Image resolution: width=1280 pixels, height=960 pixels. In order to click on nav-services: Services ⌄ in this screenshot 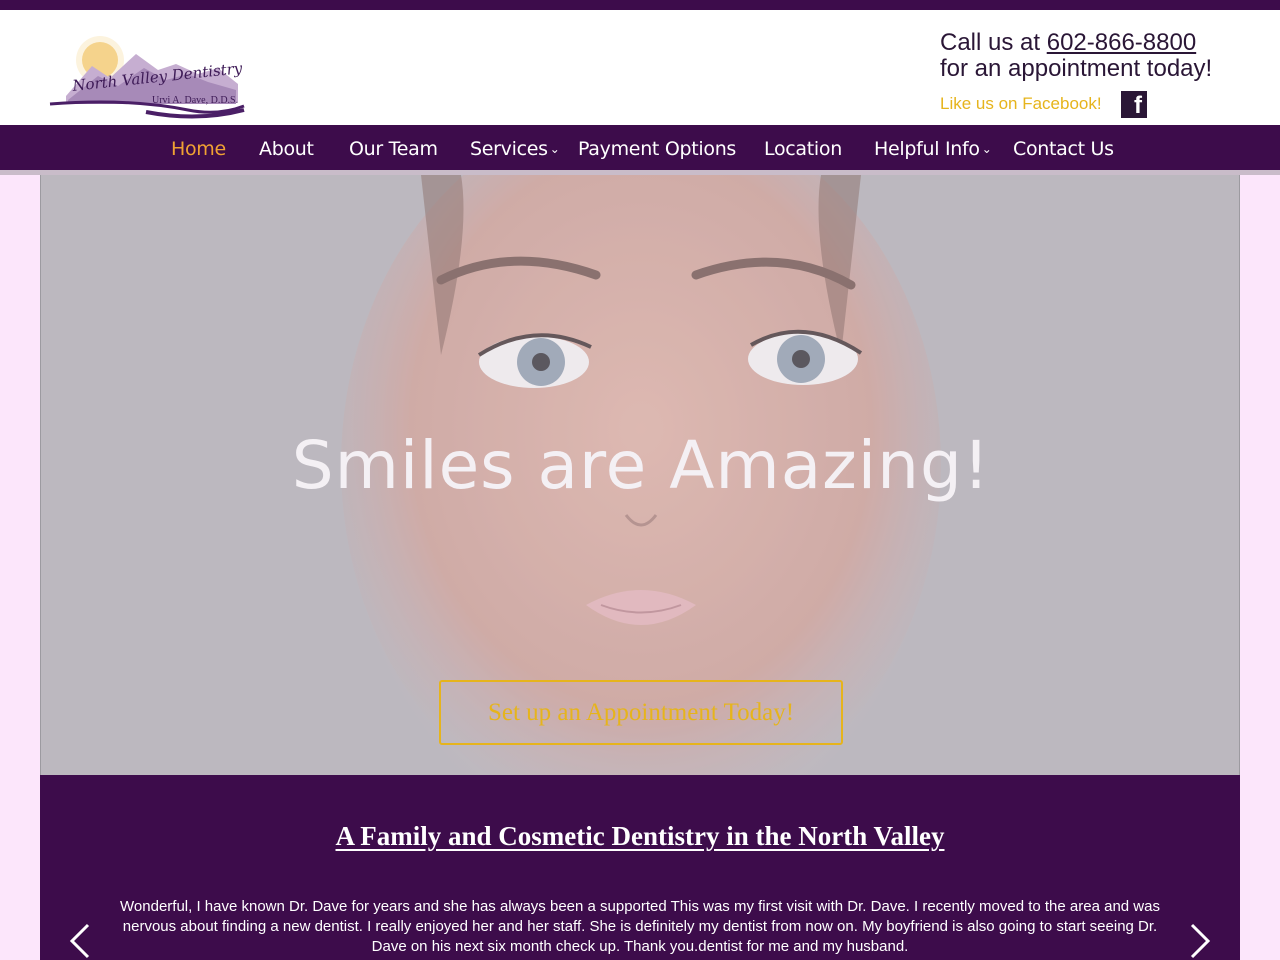, I will do `click(515, 149)`.